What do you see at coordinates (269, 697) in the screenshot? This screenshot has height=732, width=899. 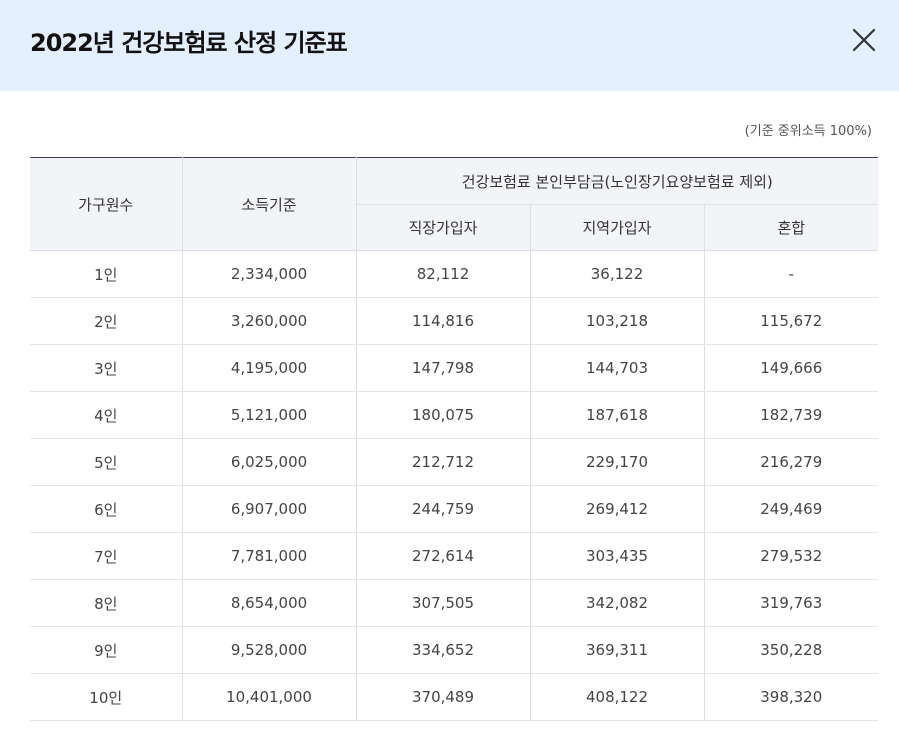 I see `cell-income: 10,401,000` at bounding box center [269, 697].